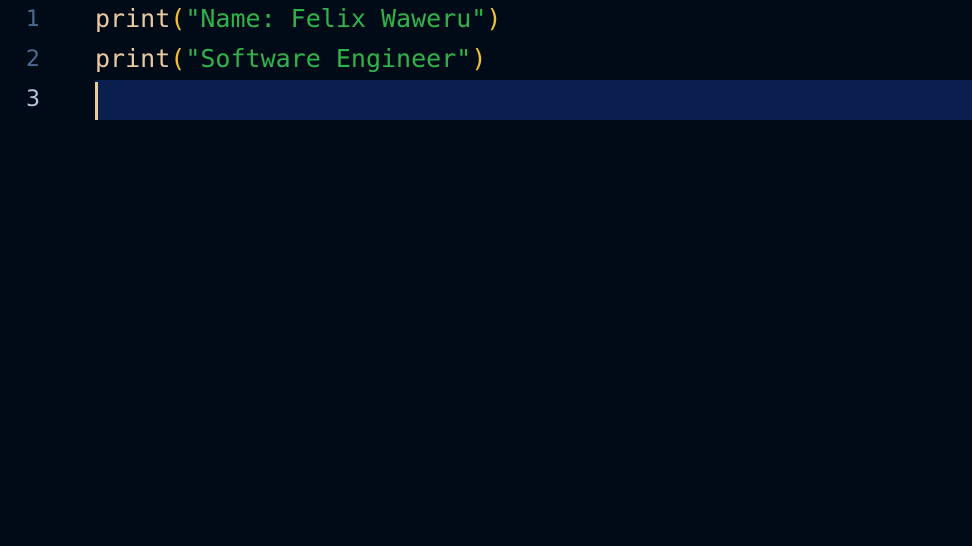 This screenshot has height=546, width=972. I want to click on current-line-highlight, so click(533, 100).